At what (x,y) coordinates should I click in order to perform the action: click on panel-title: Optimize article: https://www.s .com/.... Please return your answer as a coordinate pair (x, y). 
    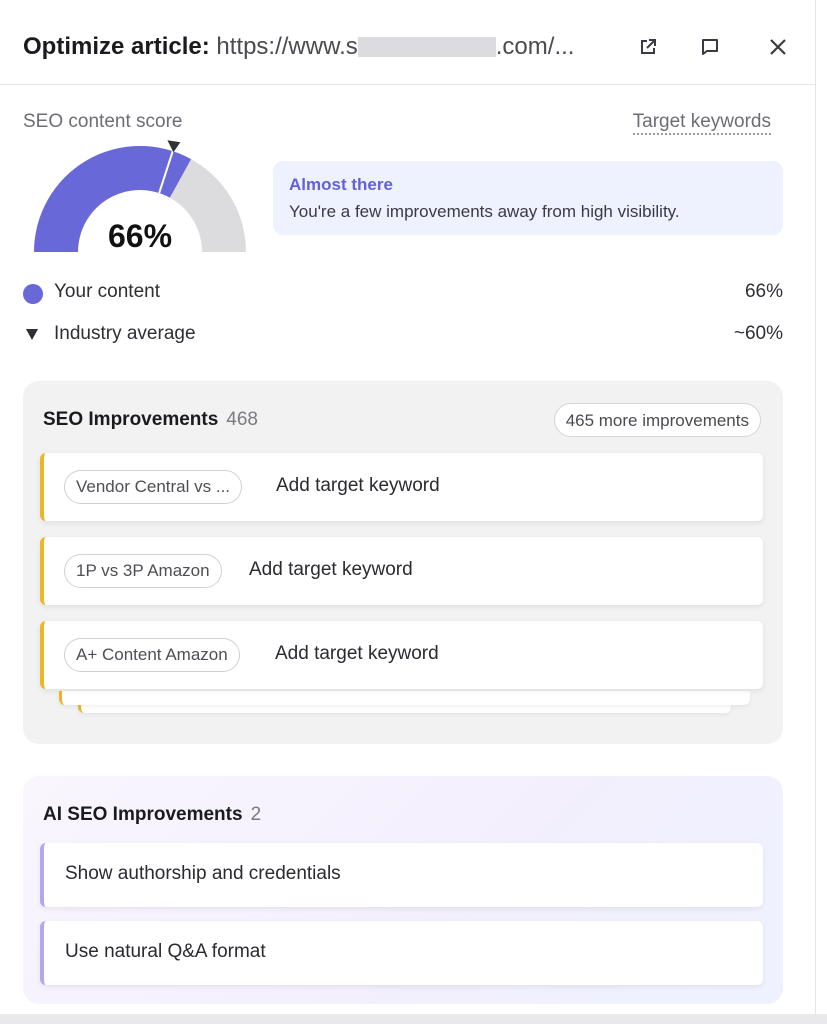
    Looking at the image, I should click on (298, 47).